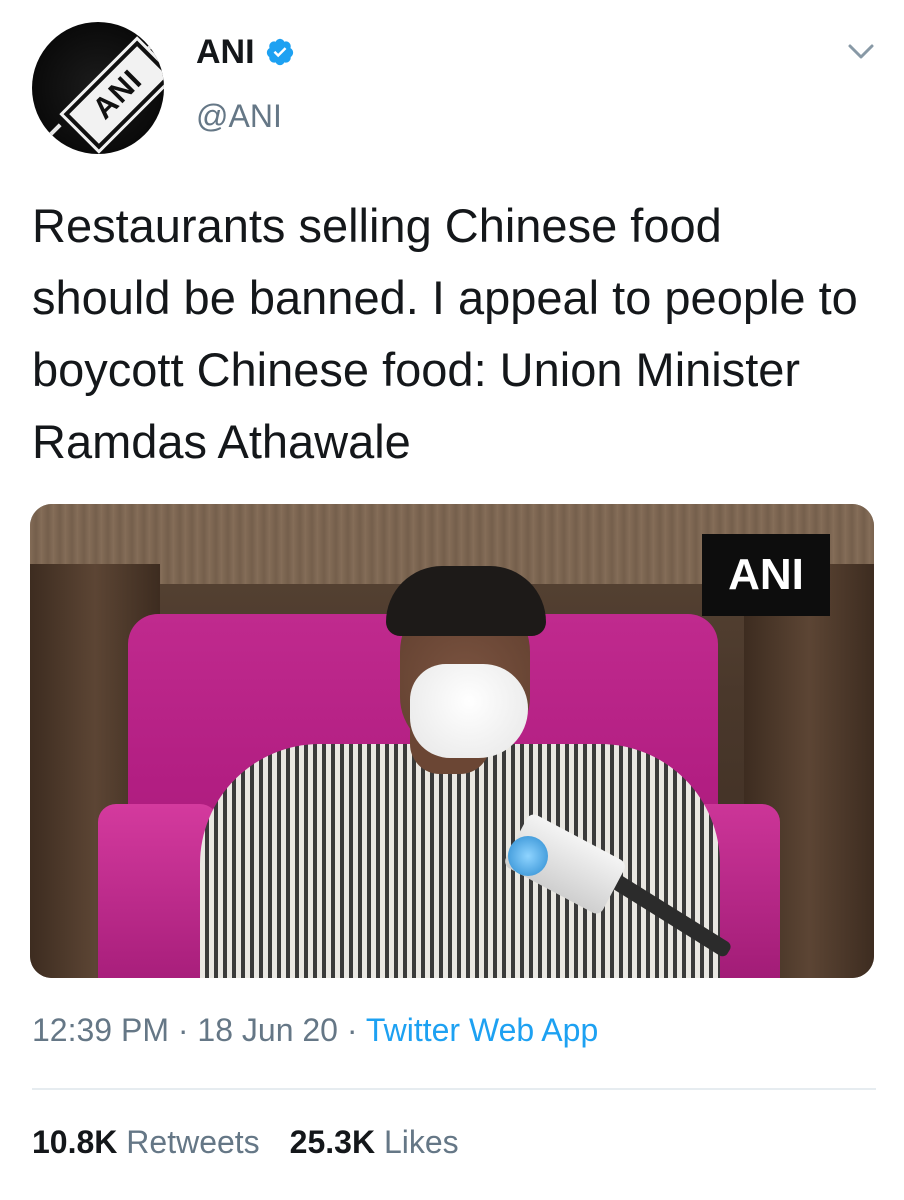 The image size is (904, 1200). Describe the element at coordinates (51, 134) in the screenshot. I see `avatar-decoration` at that location.